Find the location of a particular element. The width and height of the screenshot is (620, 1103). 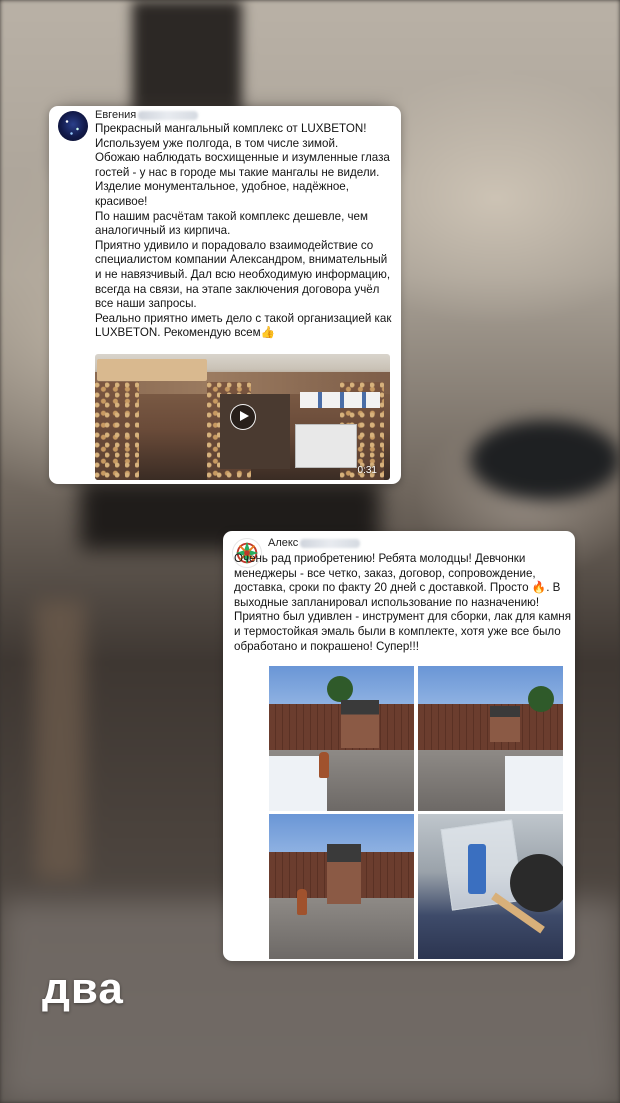

review-video: 0:31 is located at coordinates (242, 417).